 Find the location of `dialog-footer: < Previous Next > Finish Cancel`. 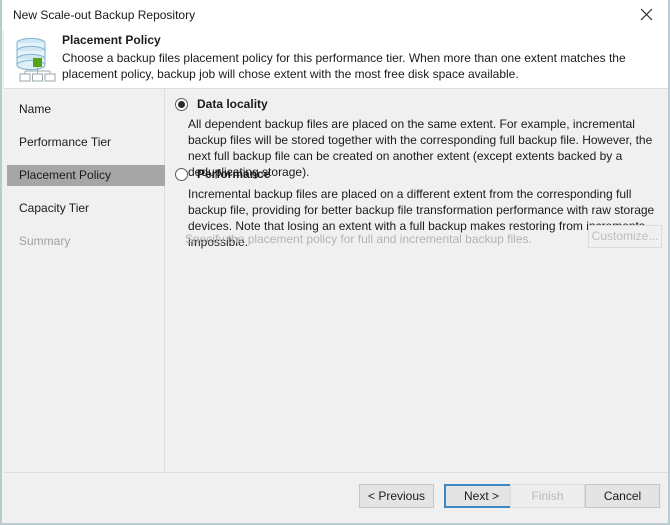

dialog-footer: < Previous Next > Finish Cancel is located at coordinates (336, 496).